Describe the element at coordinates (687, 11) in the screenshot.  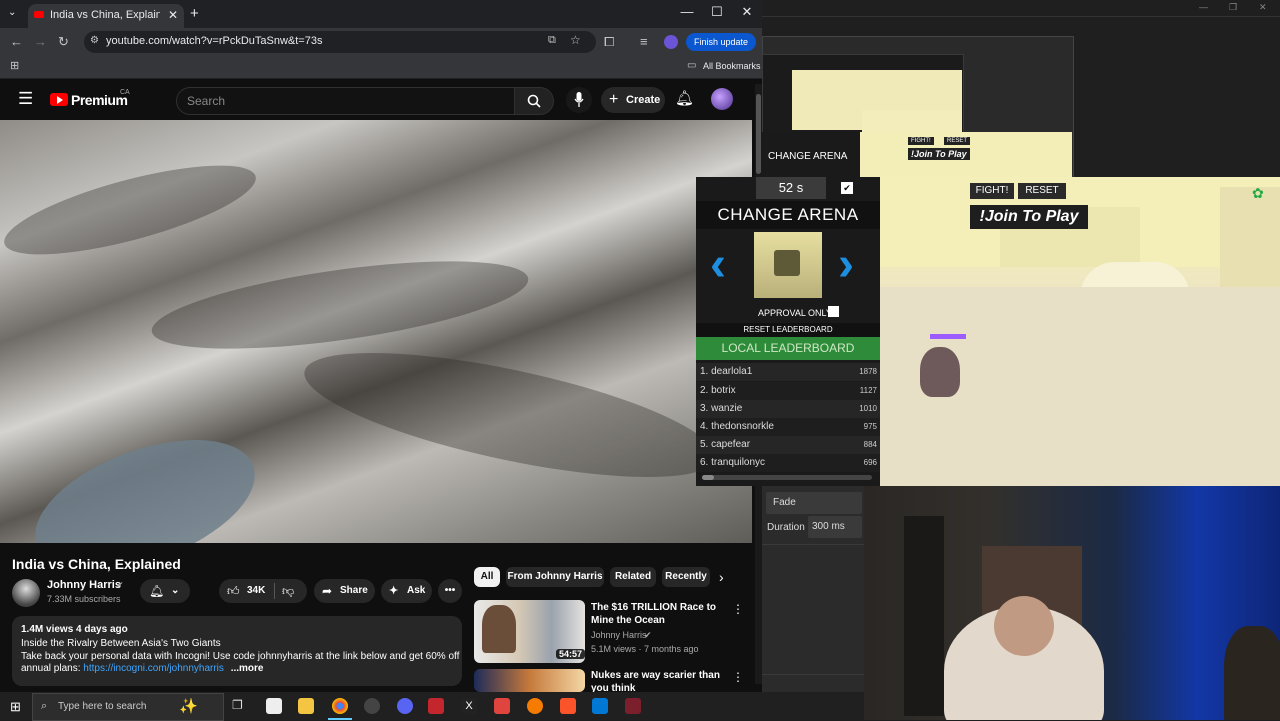
I see `minimize-icon: —` at that location.